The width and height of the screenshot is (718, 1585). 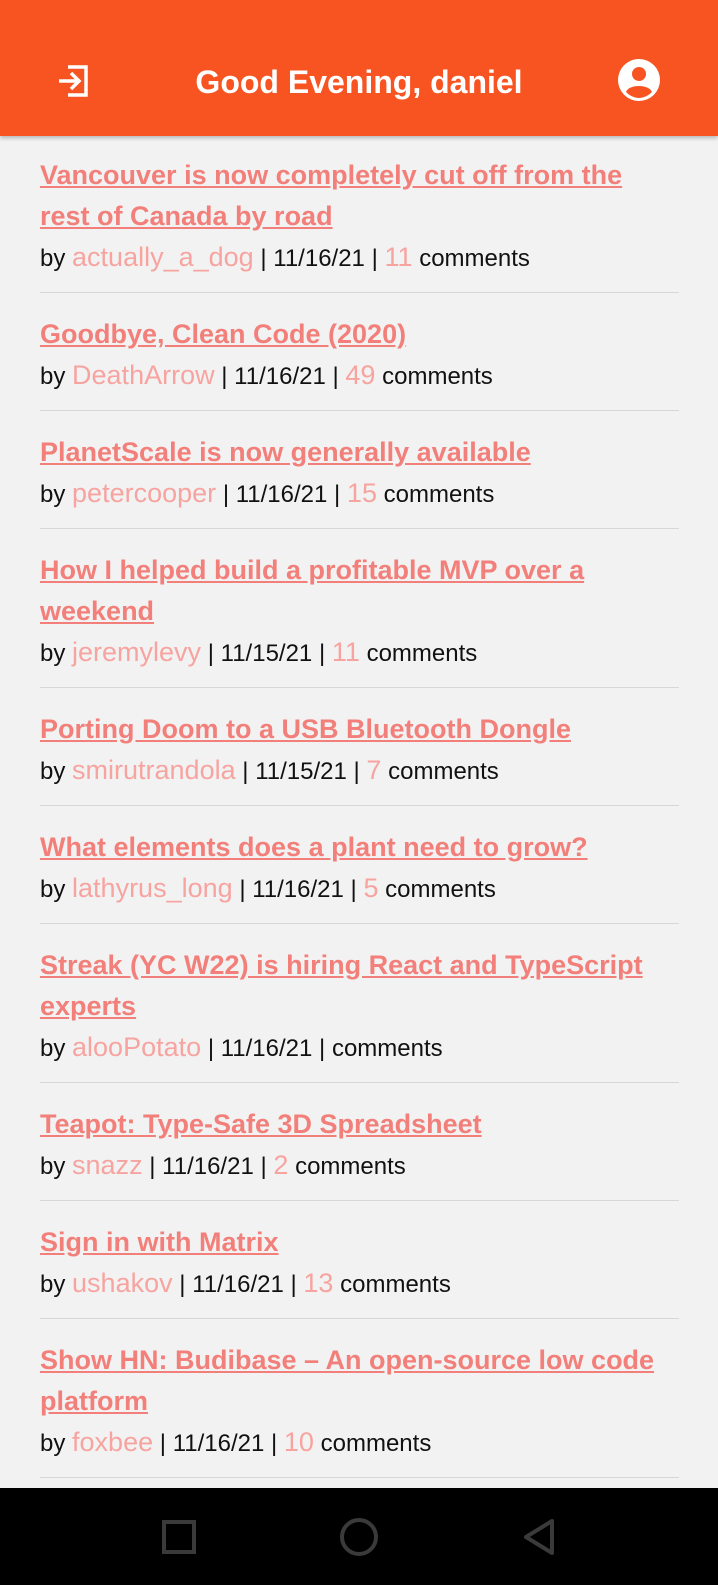 What do you see at coordinates (359, 1124) in the screenshot?
I see `story-title-link: Teapot: Type-Safe 3D Spreadsheet` at bounding box center [359, 1124].